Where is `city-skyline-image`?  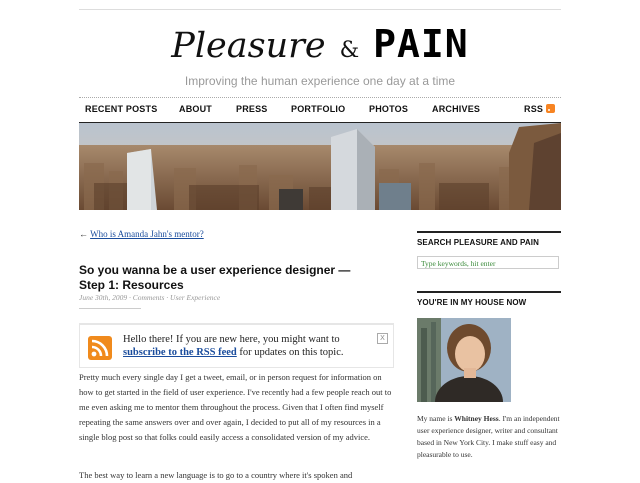 city-skyline-image is located at coordinates (320, 166).